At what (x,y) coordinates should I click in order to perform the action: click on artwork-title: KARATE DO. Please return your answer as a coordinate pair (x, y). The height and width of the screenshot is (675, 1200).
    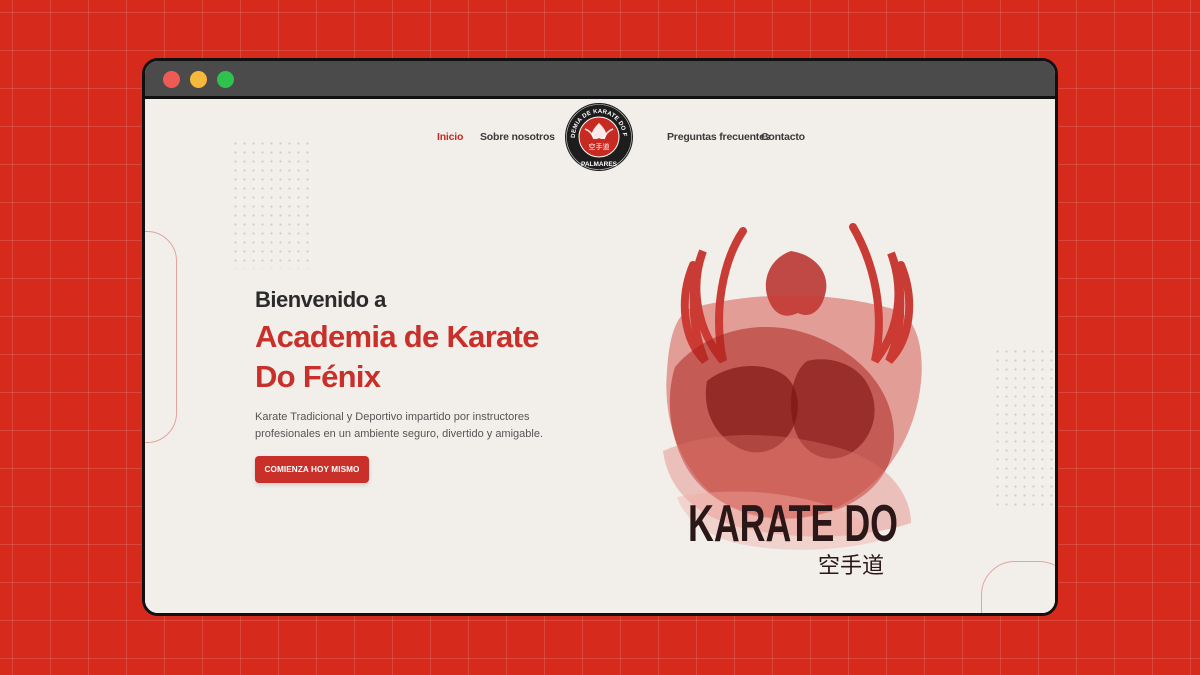
    Looking at the image, I should click on (793, 524).